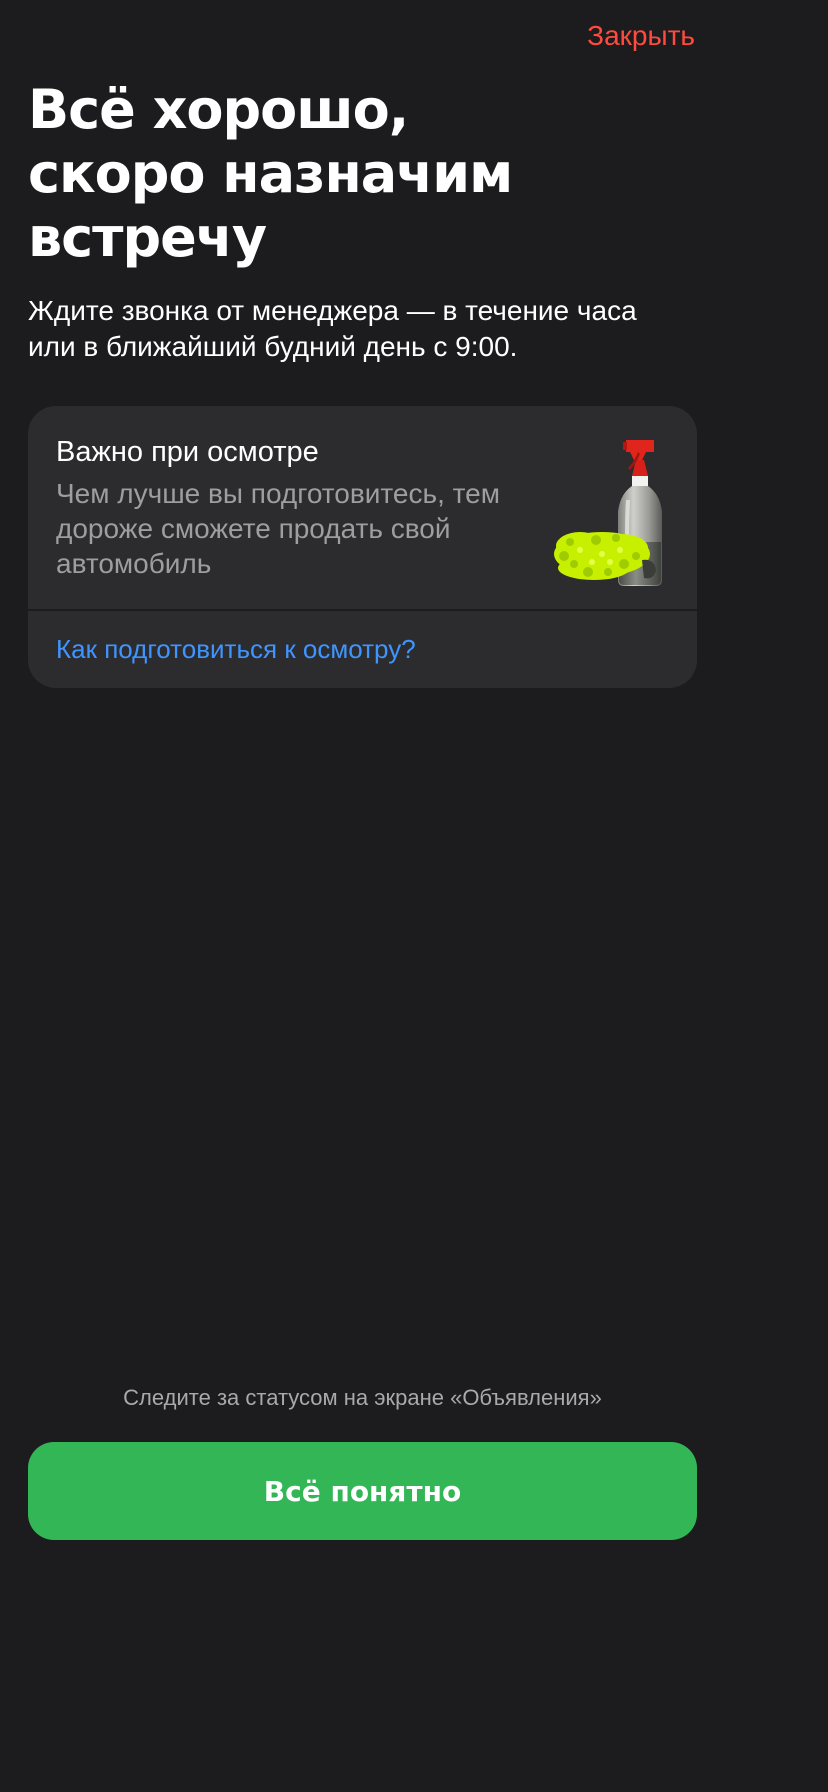  Describe the element at coordinates (187, 452) in the screenshot. I see `card-title: Важно при осмотре` at that location.